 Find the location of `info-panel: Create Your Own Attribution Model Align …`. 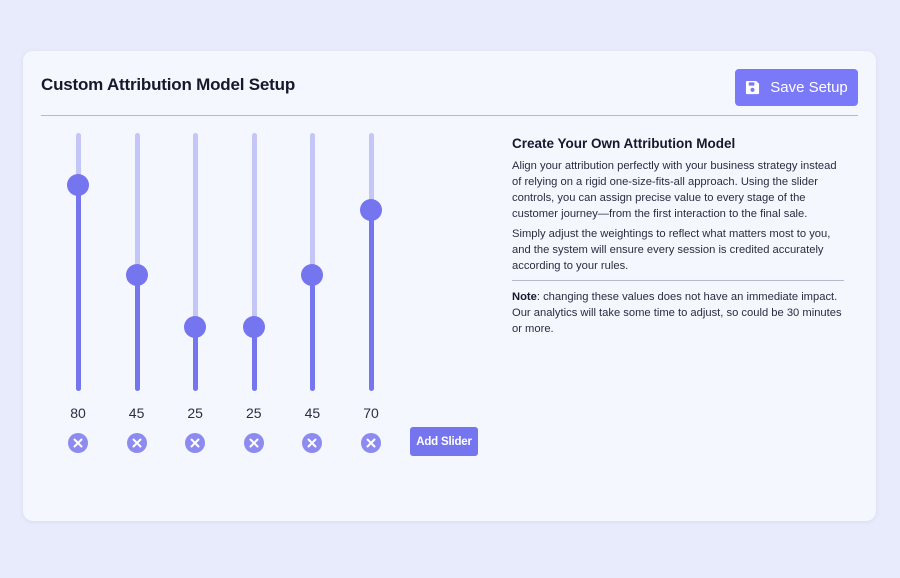

info-panel: Create Your Own Attribution Model Align … is located at coordinates (678, 238).